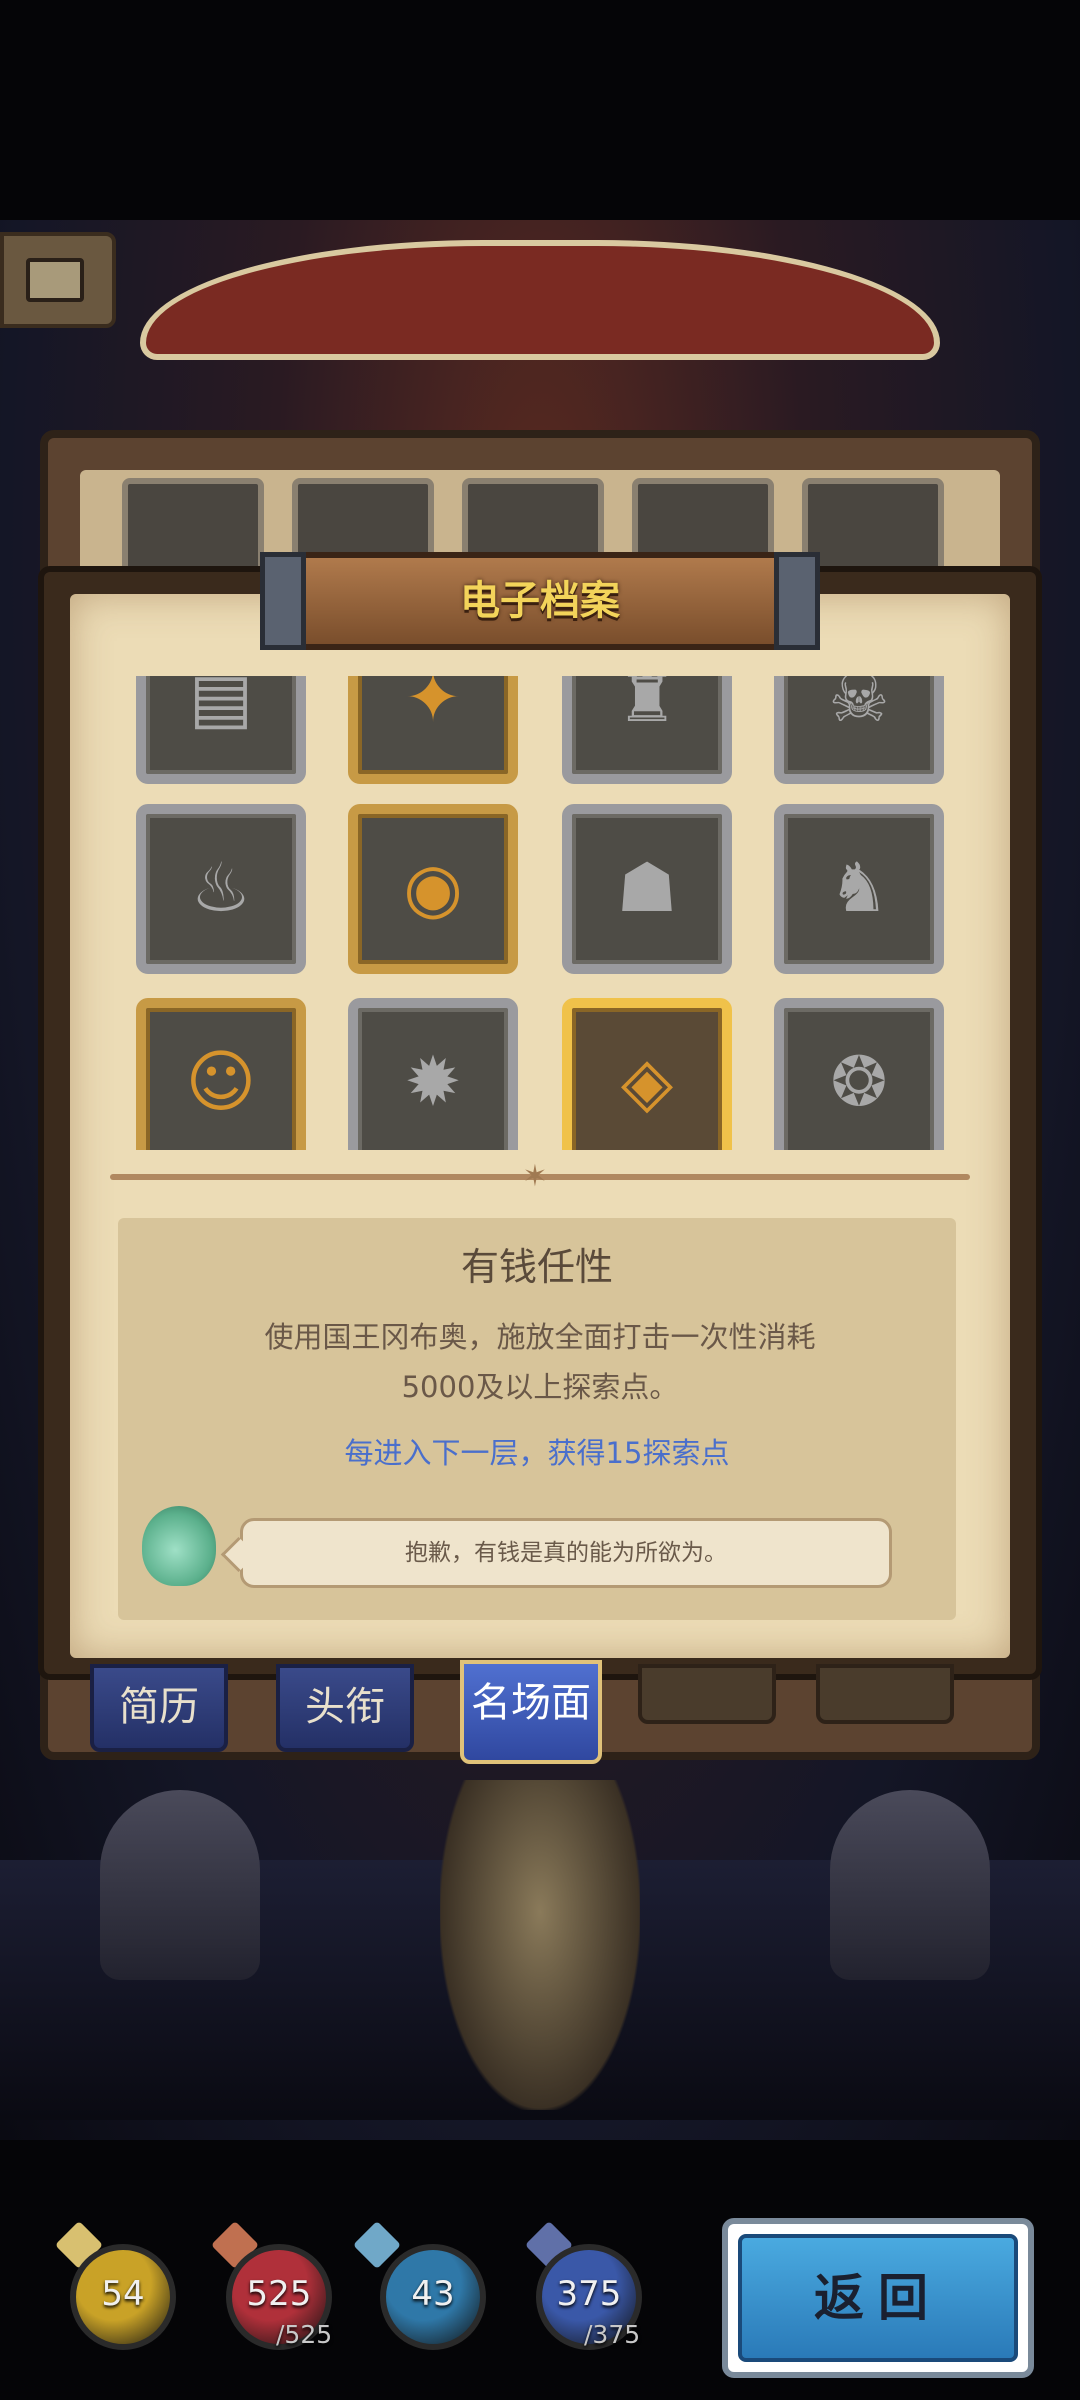  I want to click on scene-tile: ❂, so click(859, 1074).